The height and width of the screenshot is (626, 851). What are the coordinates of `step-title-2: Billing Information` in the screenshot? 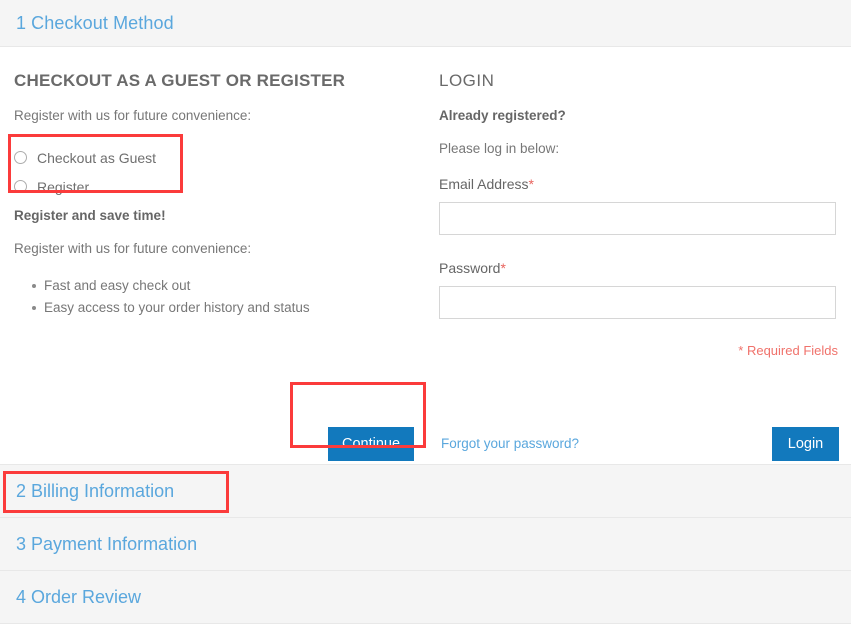 It's located at (103, 491).